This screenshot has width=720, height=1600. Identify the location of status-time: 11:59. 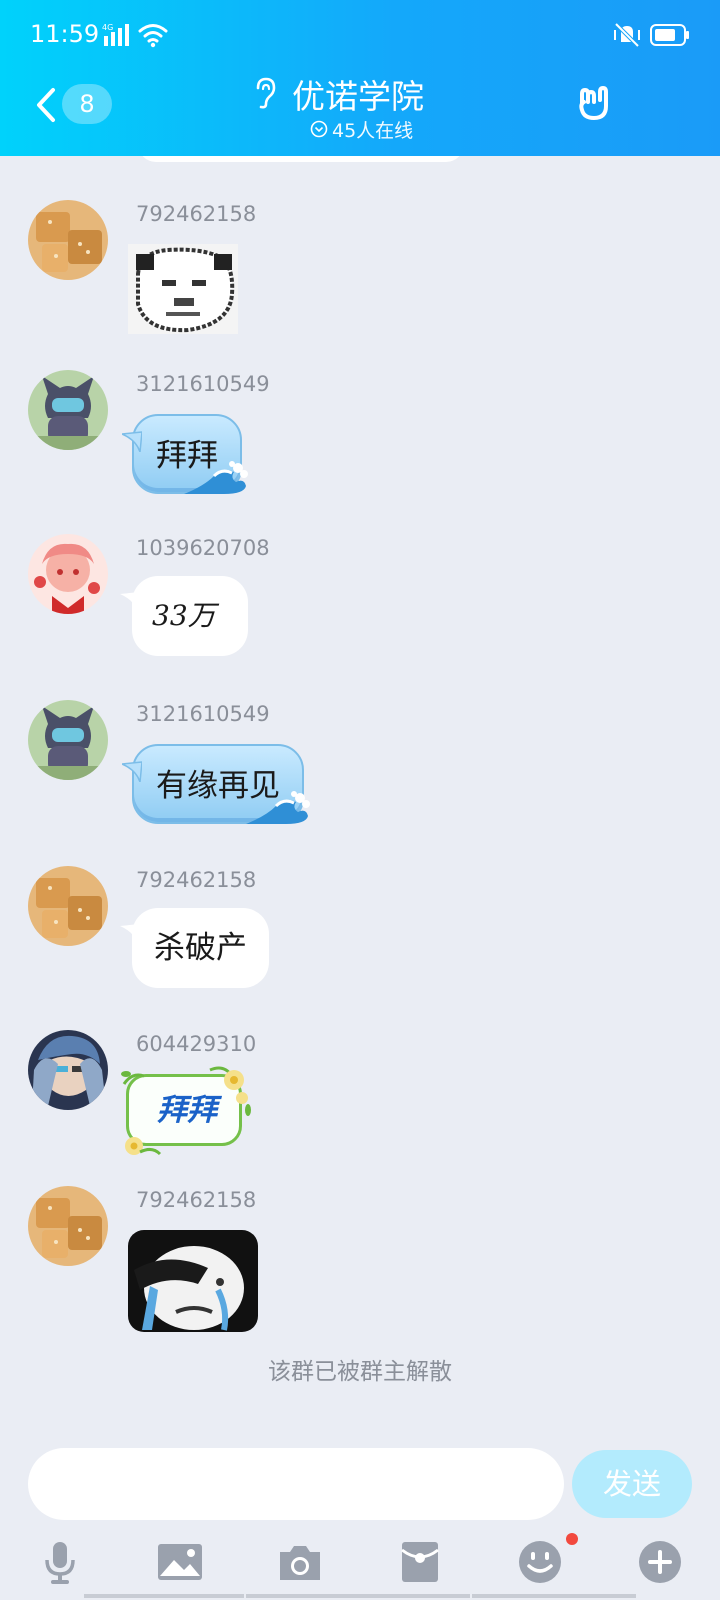
(65, 34).